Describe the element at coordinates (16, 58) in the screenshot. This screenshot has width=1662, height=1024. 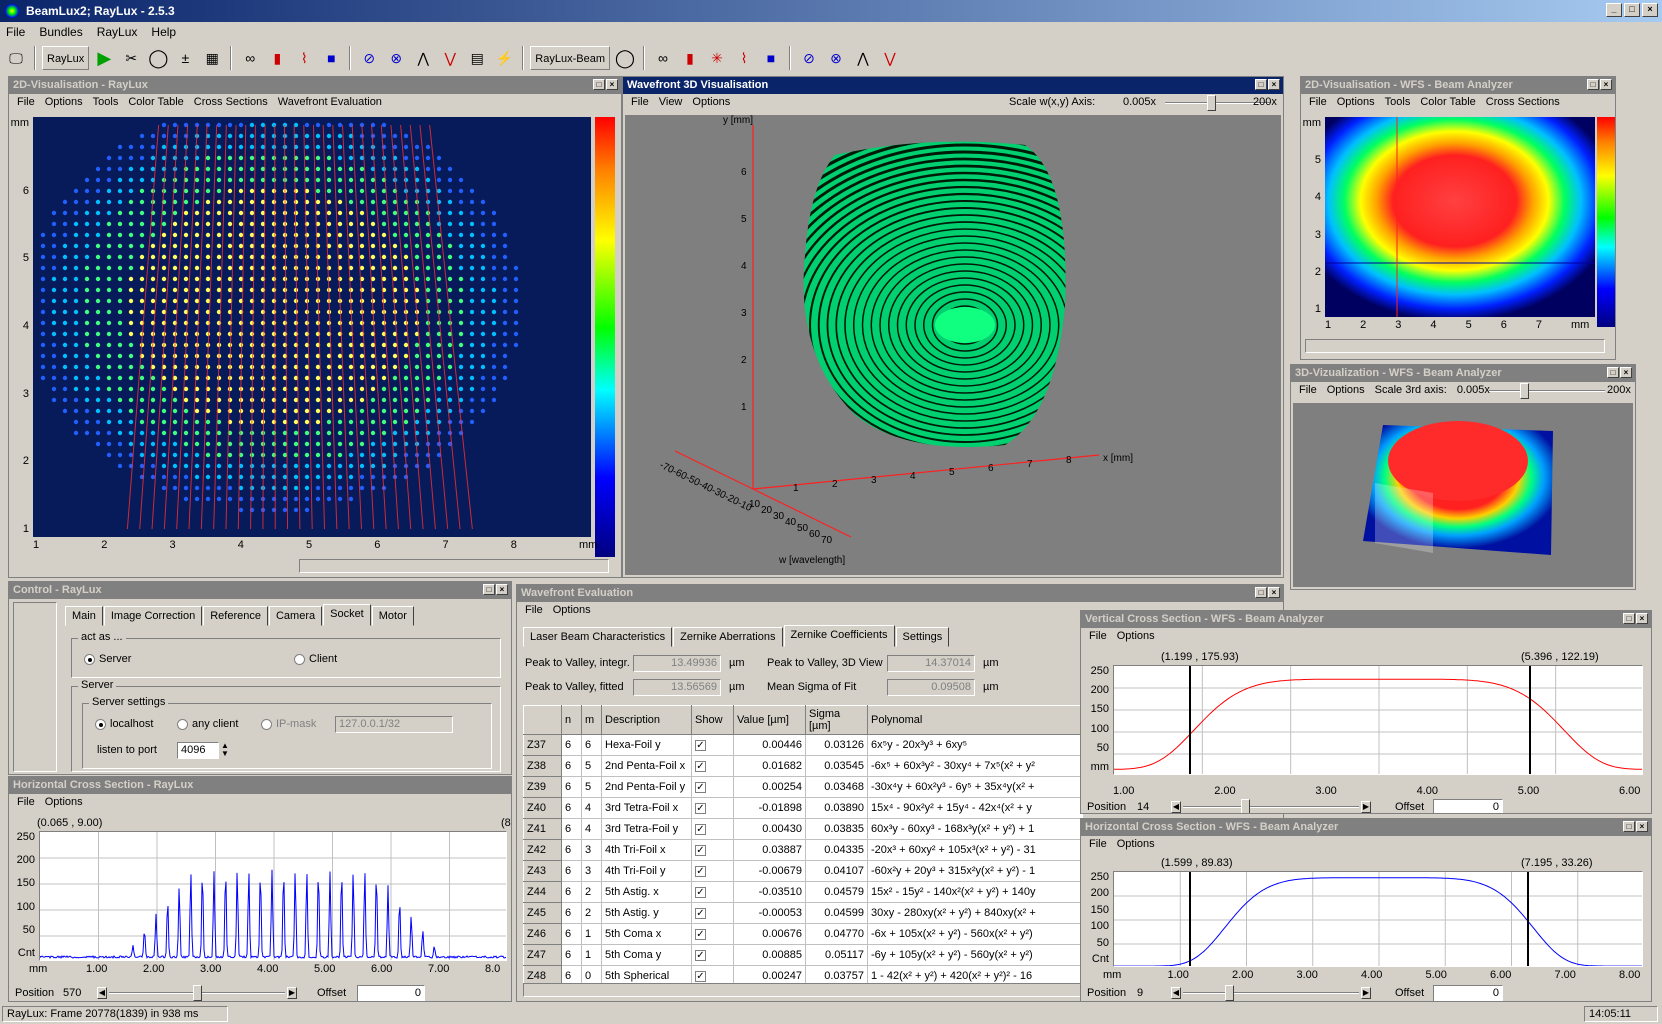
I see `display-icon: 🖵` at that location.